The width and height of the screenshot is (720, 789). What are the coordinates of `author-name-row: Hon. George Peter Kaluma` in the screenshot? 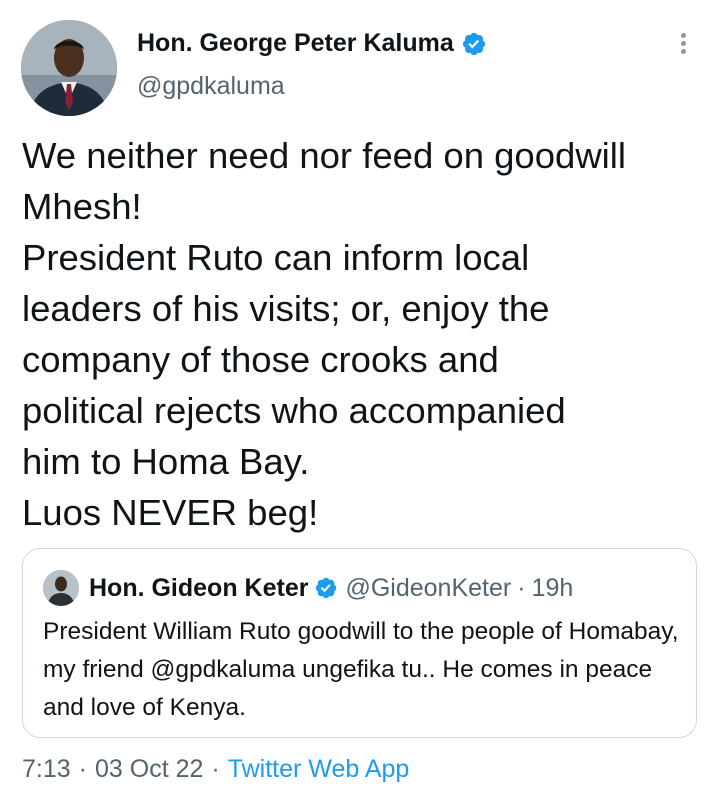 It's located at (312, 43).